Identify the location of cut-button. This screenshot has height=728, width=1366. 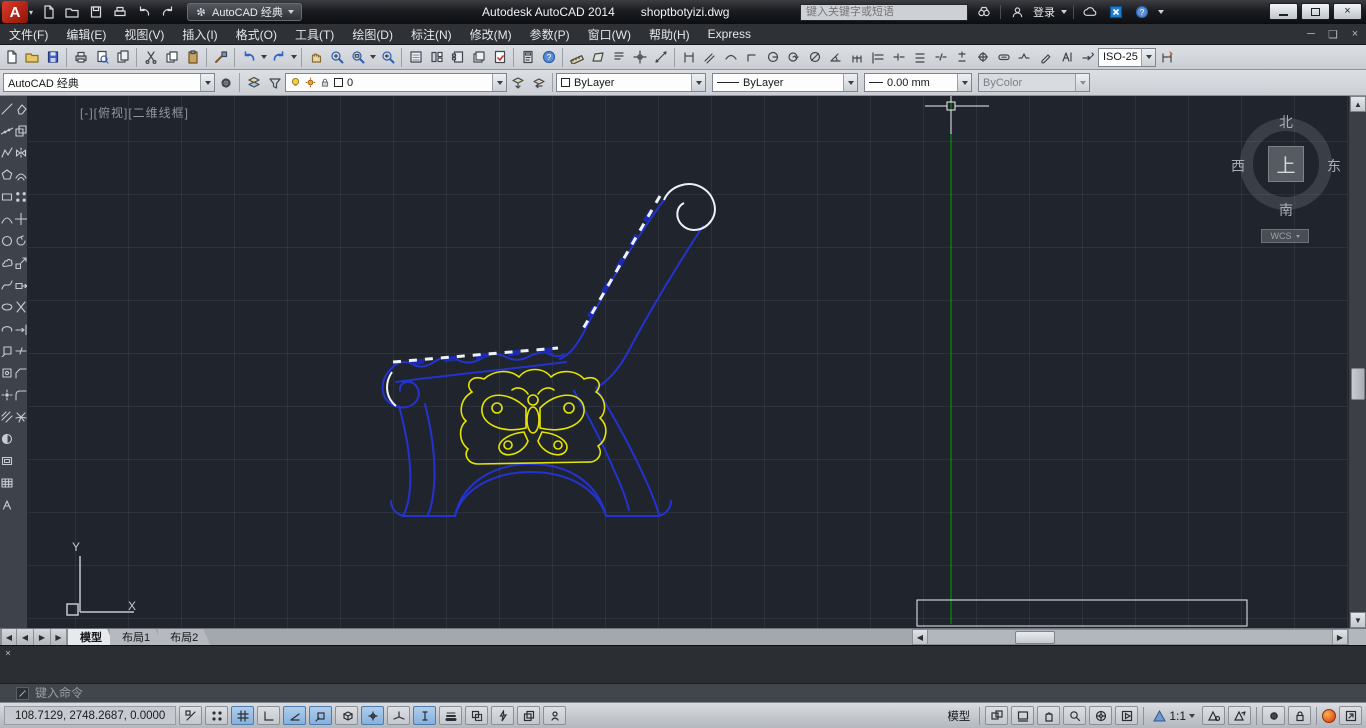
(150, 57).